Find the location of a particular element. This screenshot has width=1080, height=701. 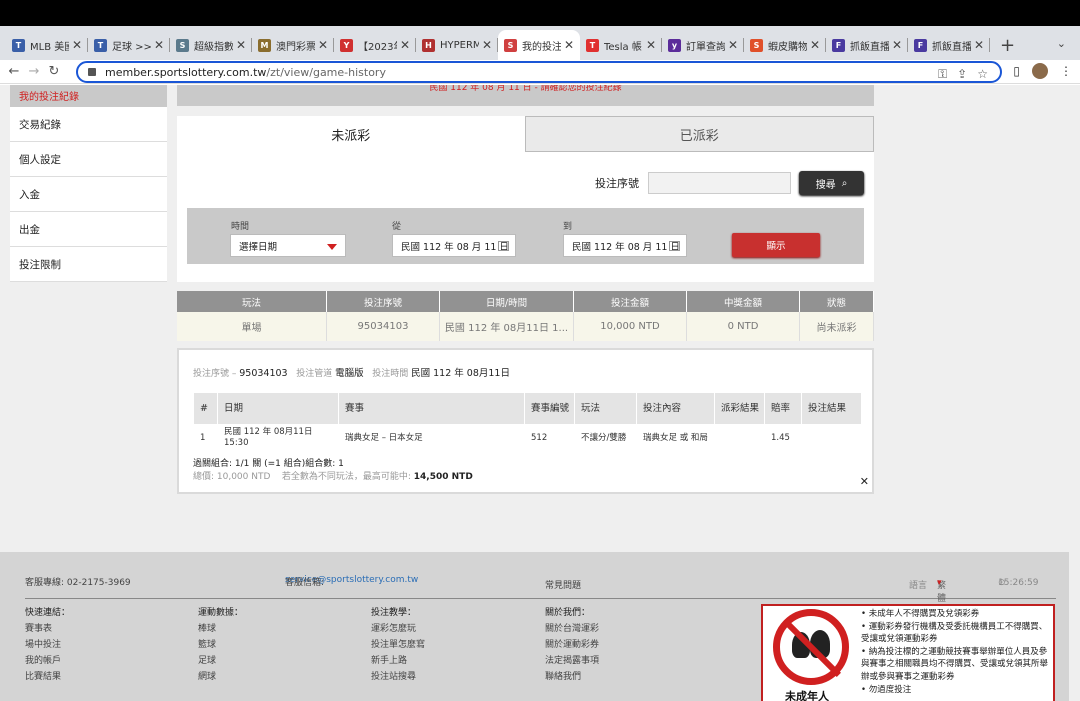

new-tab-icon: + is located at coordinates (1007, 45).